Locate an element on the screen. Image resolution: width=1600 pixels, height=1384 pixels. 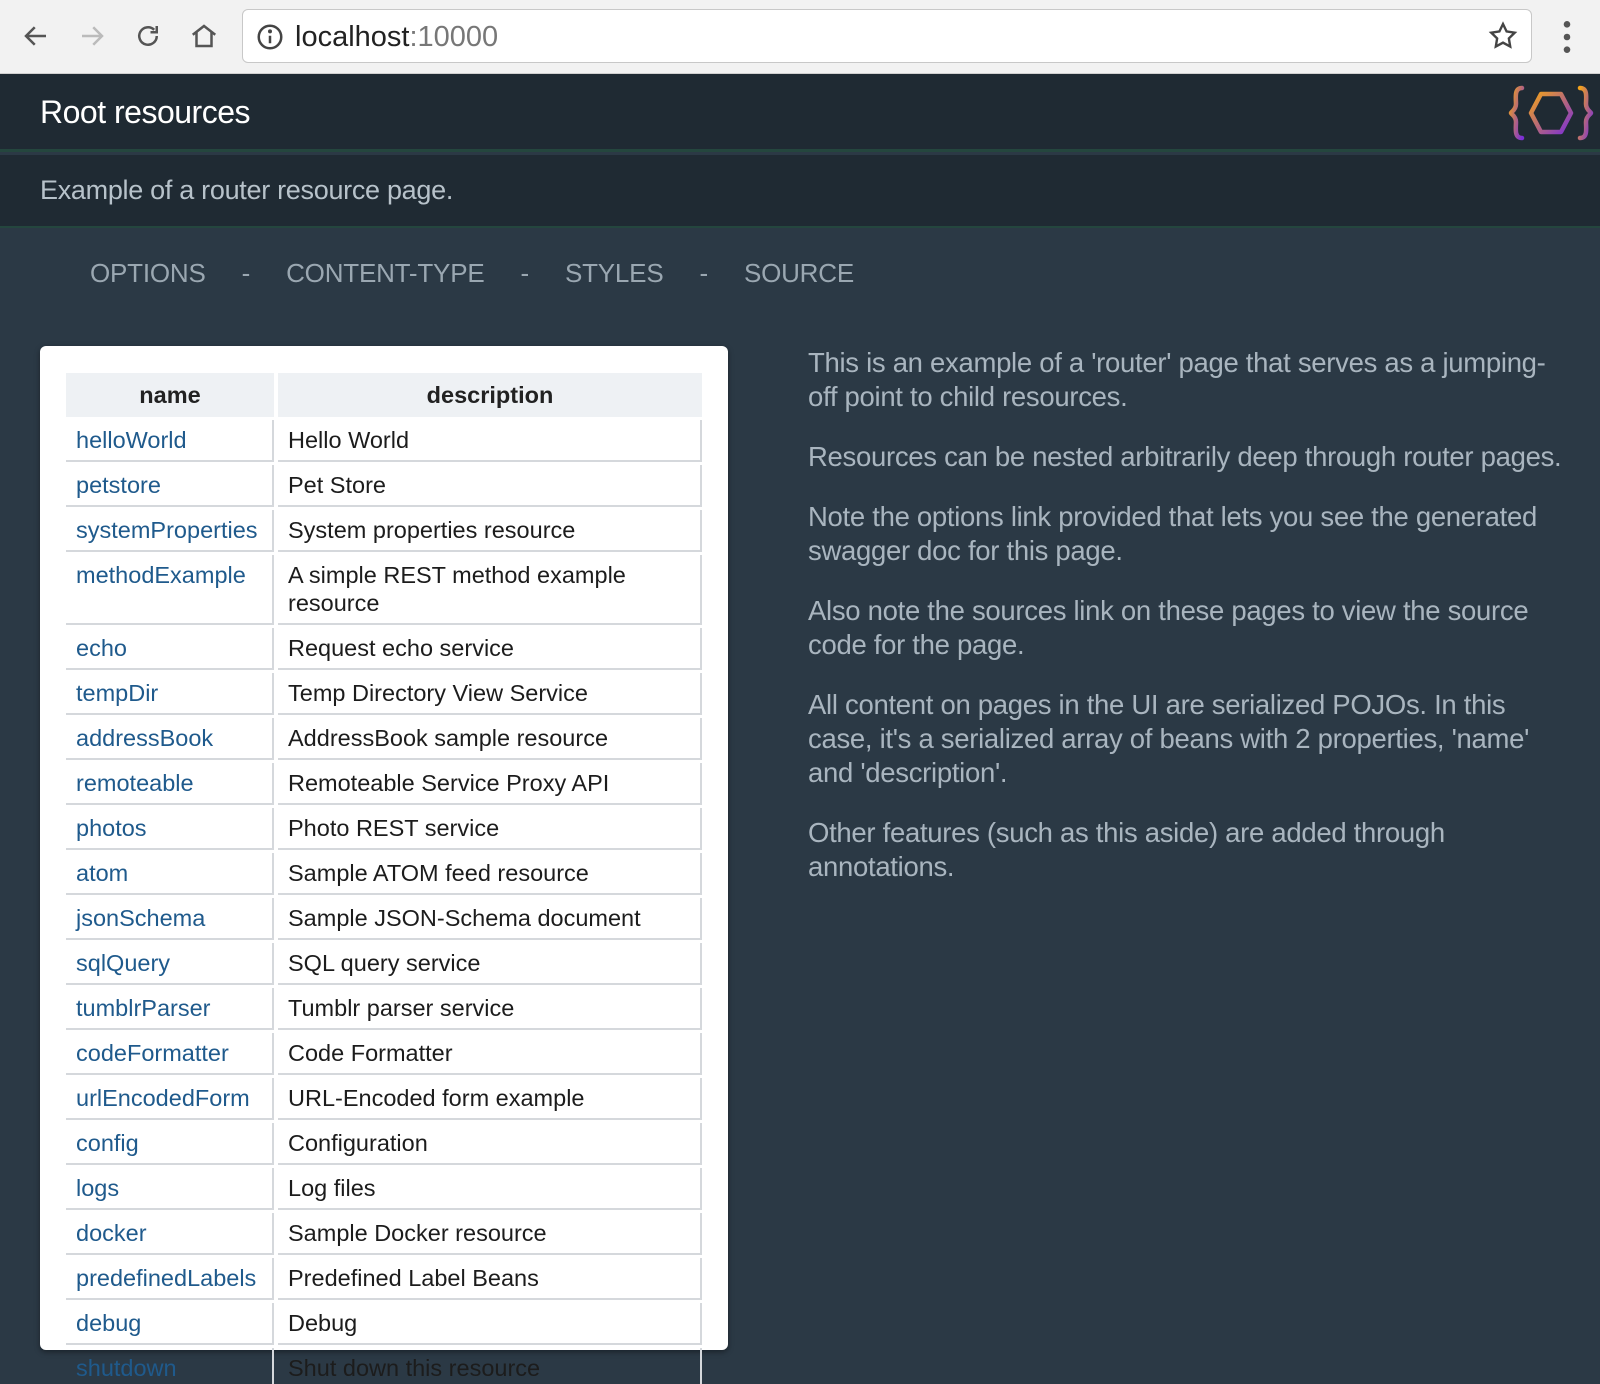
name-cell: codeFormatter is located at coordinates (170, 1054).